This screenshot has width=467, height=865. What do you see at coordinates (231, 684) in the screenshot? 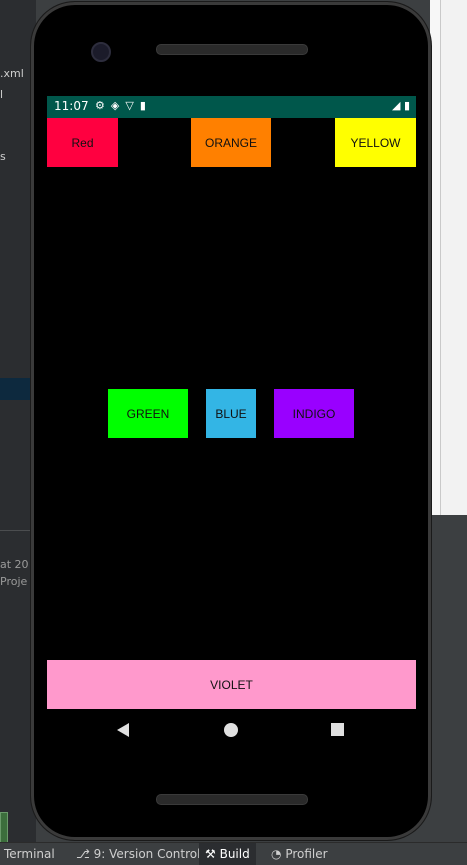
I see `violet-button: VIOLET` at bounding box center [231, 684].